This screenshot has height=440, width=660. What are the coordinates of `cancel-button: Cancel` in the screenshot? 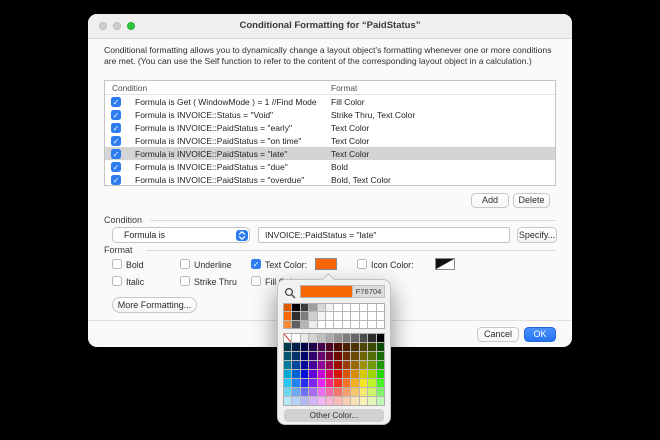 It's located at (498, 334).